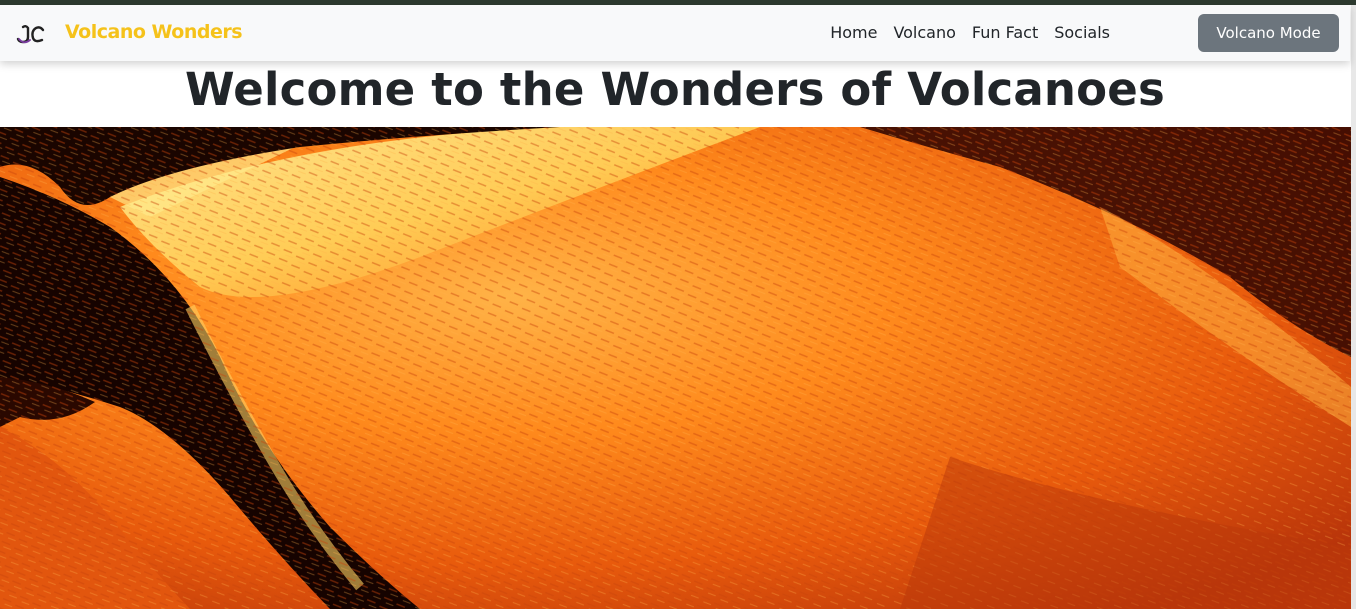  I want to click on nav-socials-link: Socials, so click(1082, 33).